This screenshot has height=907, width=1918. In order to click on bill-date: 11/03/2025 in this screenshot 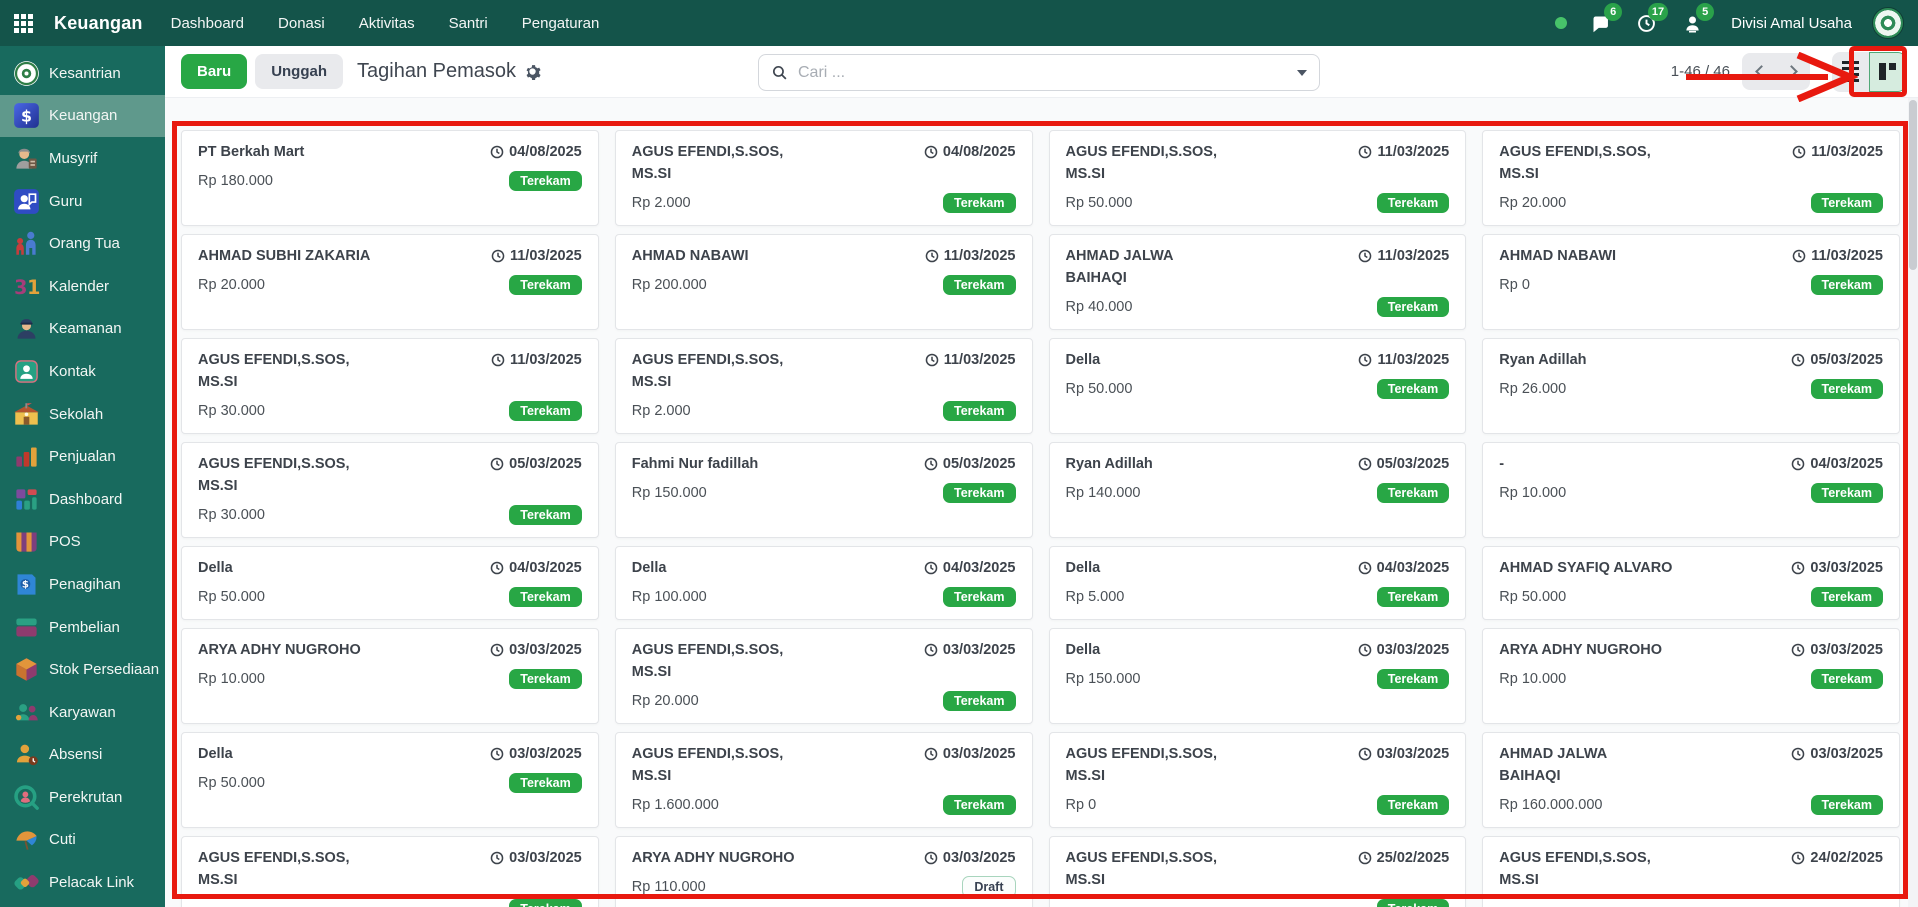, I will do `click(536, 256)`.